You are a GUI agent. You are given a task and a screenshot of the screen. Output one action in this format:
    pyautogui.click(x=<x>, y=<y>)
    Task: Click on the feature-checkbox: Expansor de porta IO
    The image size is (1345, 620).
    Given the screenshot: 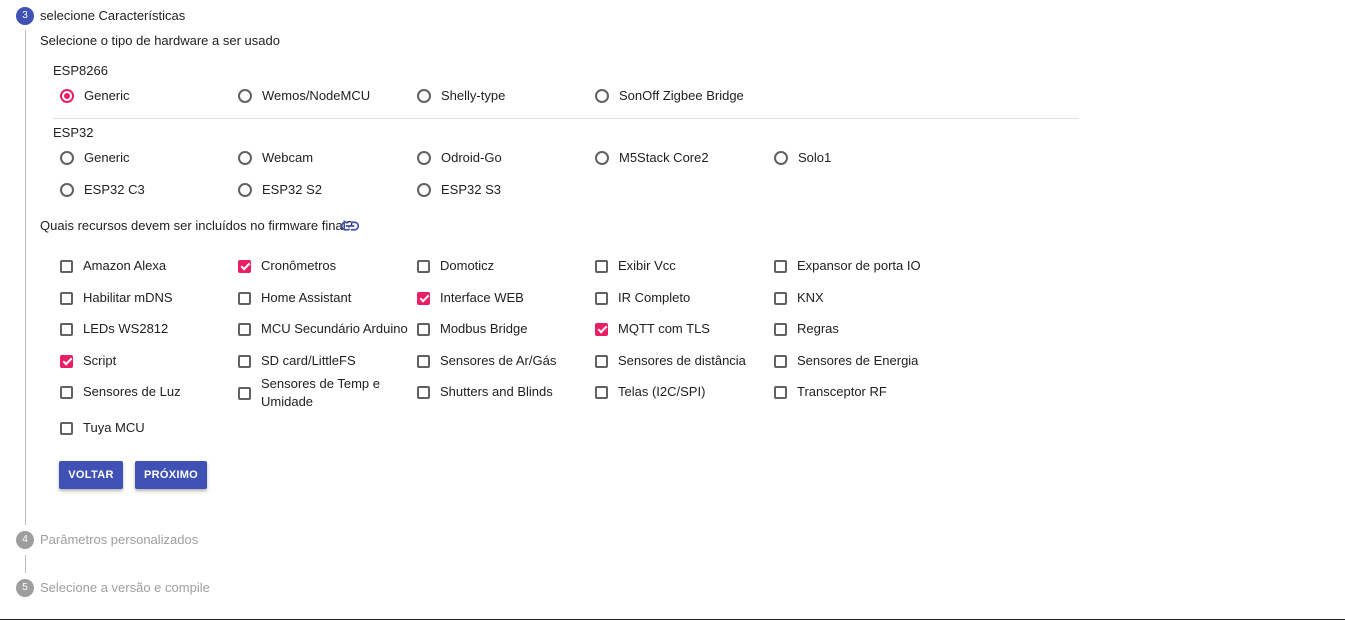 What is the action you would take?
    pyautogui.click(x=847, y=266)
    